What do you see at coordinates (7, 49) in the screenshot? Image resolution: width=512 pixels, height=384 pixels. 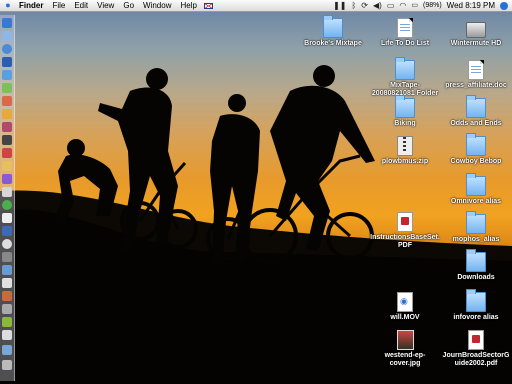 I see `safari-dock-icon` at bounding box center [7, 49].